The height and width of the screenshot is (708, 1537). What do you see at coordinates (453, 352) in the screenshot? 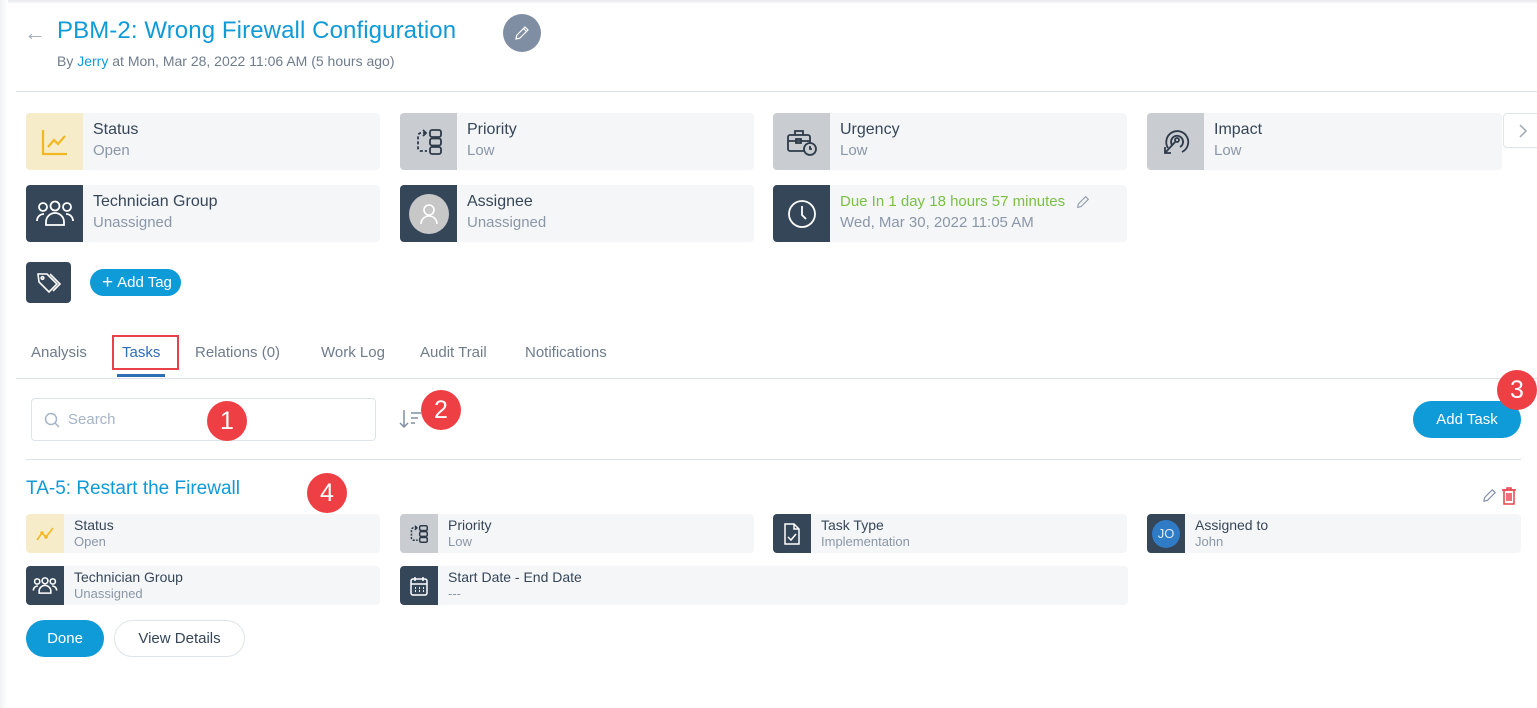
I see `tab-audit-trail: Audit Trail` at bounding box center [453, 352].